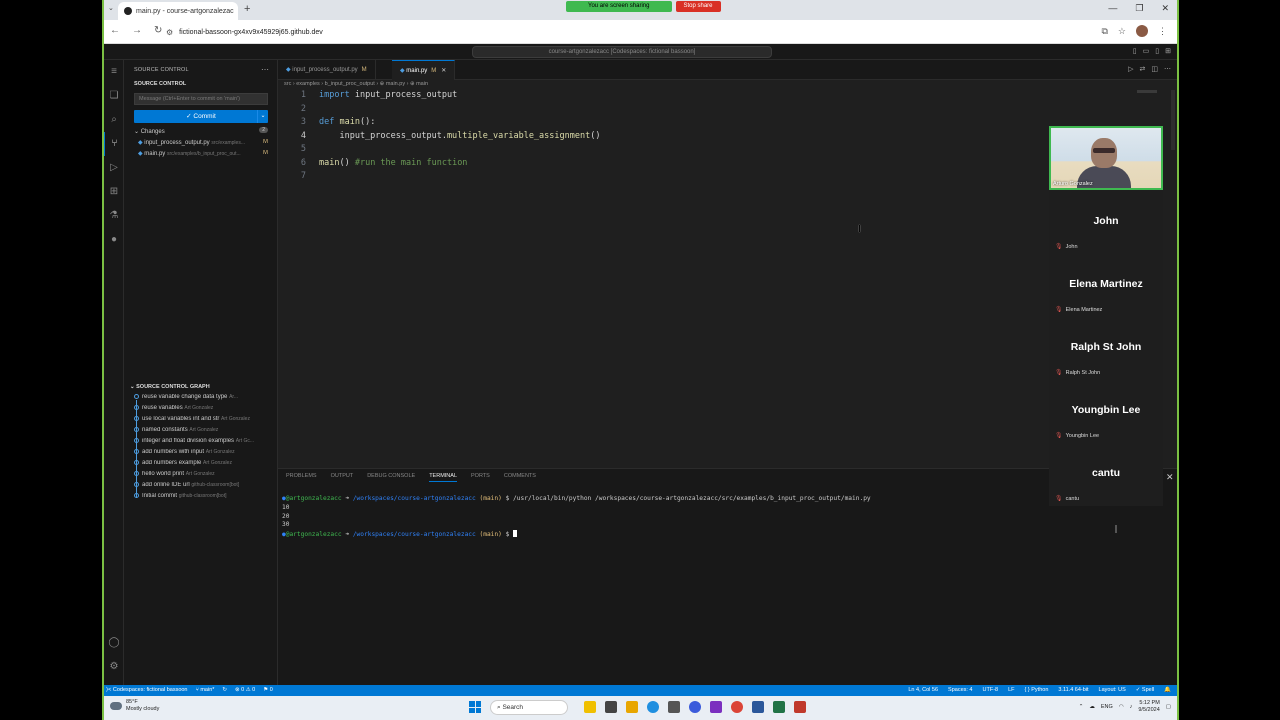 The image size is (1280, 720). I want to click on search-icon: ⌕, so click(114, 120).